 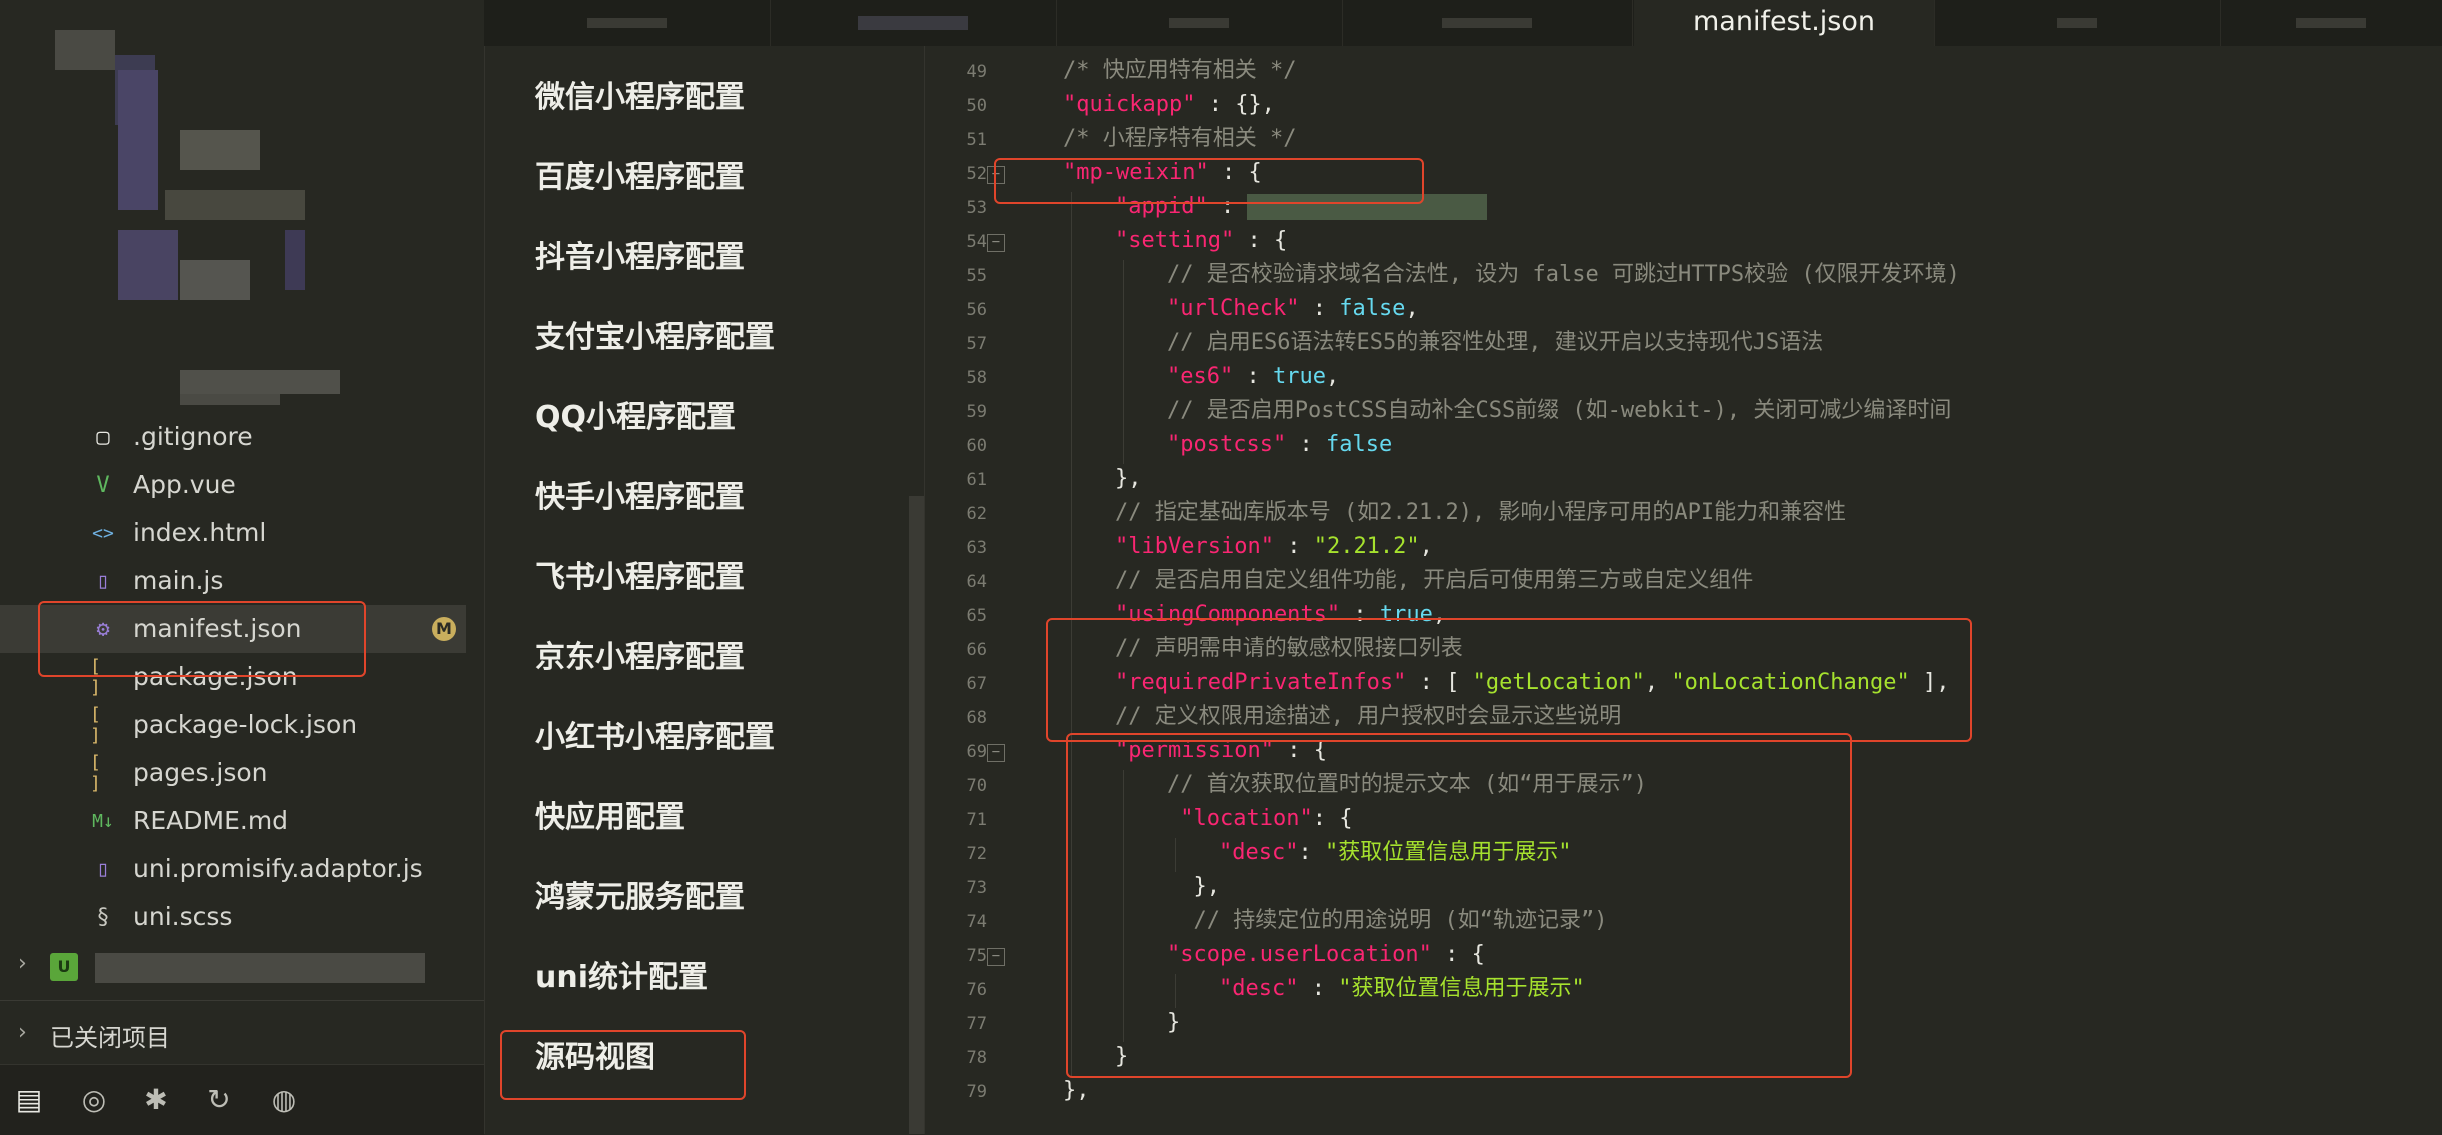 I want to click on line-number: 67, so click(x=976, y=684).